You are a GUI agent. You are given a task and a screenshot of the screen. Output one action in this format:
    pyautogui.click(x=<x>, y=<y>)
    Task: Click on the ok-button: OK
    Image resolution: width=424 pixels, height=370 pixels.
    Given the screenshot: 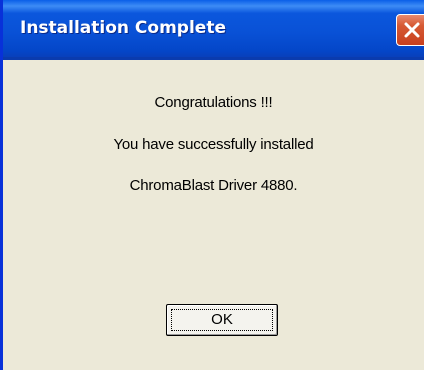 What is the action you would take?
    pyautogui.click(x=222, y=320)
    